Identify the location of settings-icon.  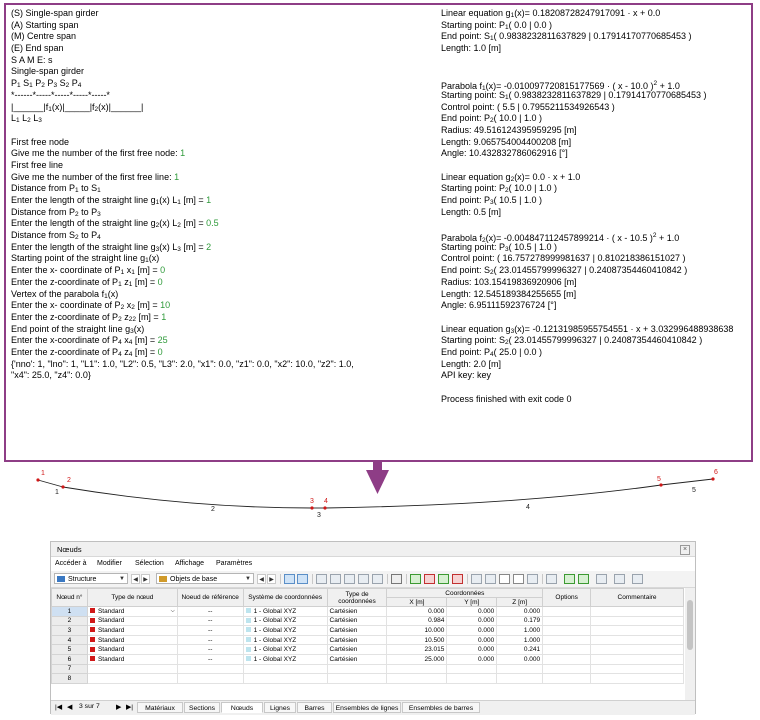
(532, 579).